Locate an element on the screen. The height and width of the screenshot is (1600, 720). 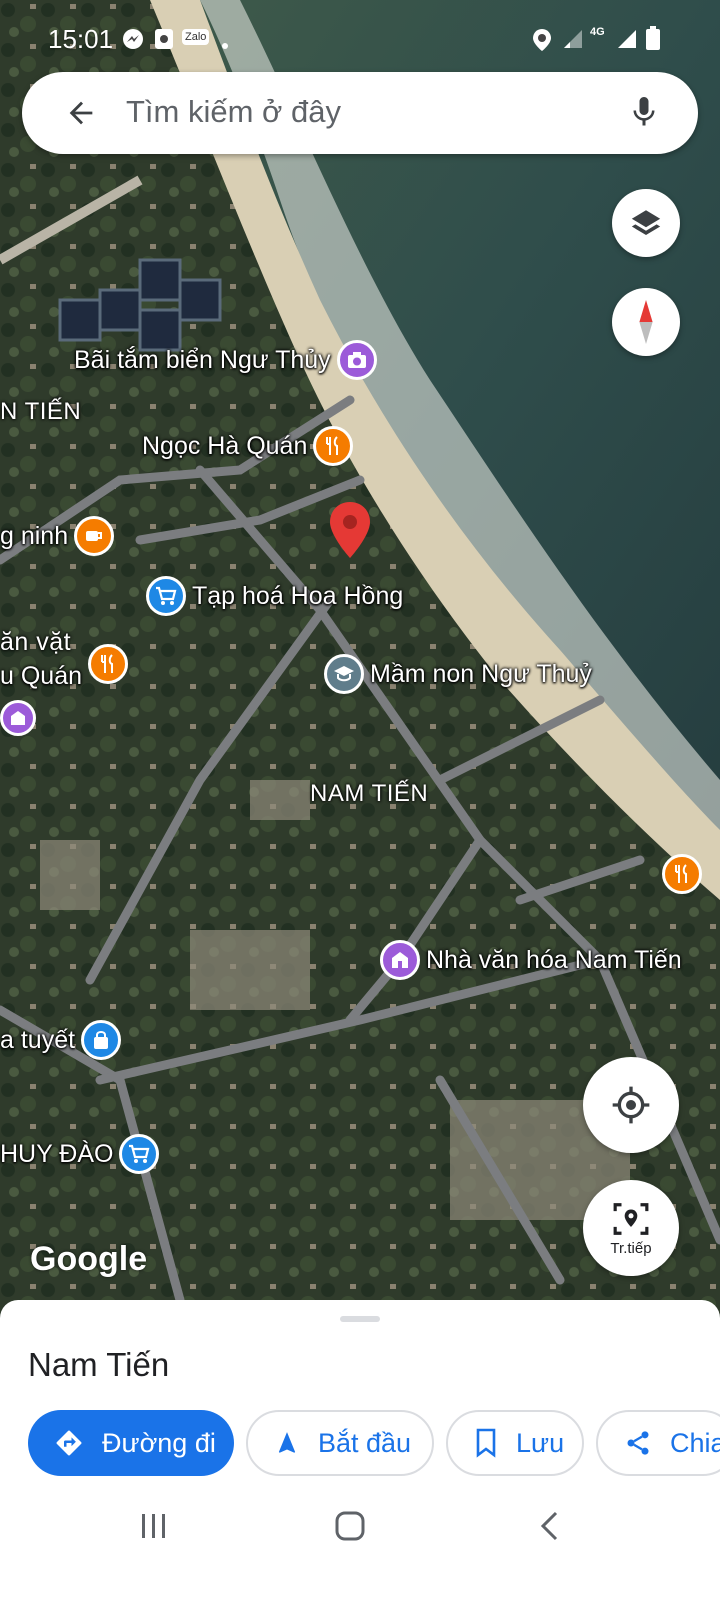
search-input: Tìm kiếm ở đây is located at coordinates (233, 112).